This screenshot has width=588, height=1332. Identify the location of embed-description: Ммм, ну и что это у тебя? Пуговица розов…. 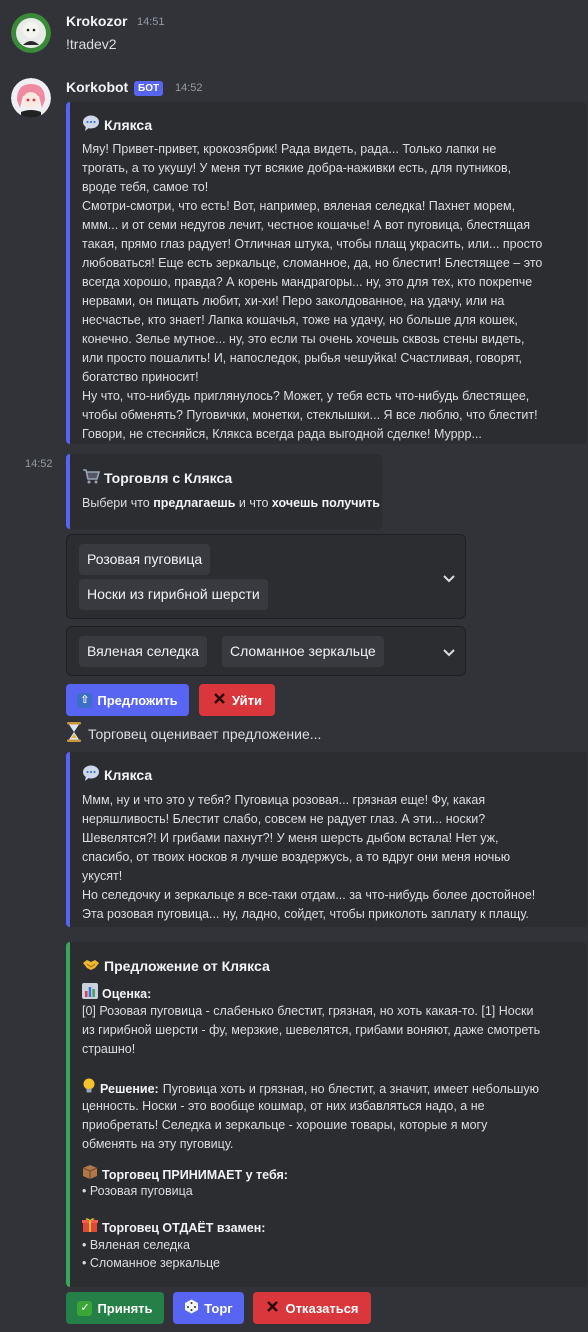
(309, 857).